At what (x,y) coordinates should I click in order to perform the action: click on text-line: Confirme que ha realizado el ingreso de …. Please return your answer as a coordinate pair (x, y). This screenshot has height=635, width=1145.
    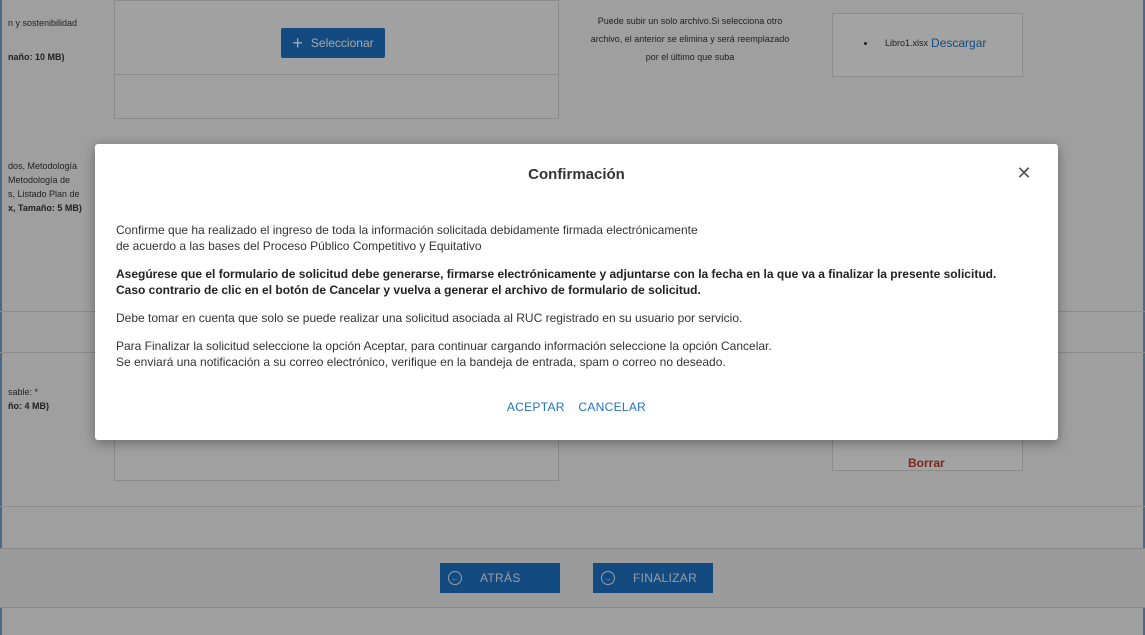
    Looking at the image, I should click on (407, 230).